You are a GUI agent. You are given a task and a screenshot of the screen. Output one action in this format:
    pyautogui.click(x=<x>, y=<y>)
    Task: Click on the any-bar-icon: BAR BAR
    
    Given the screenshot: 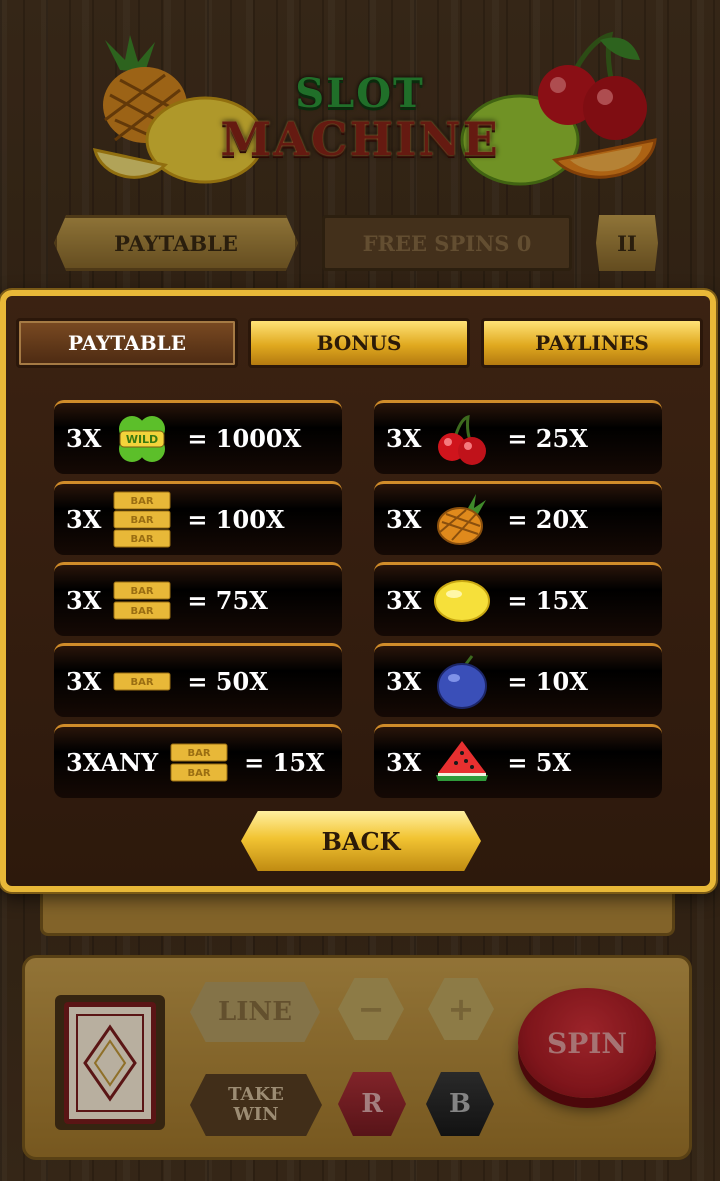 What is the action you would take?
    pyautogui.click(x=199, y=763)
    